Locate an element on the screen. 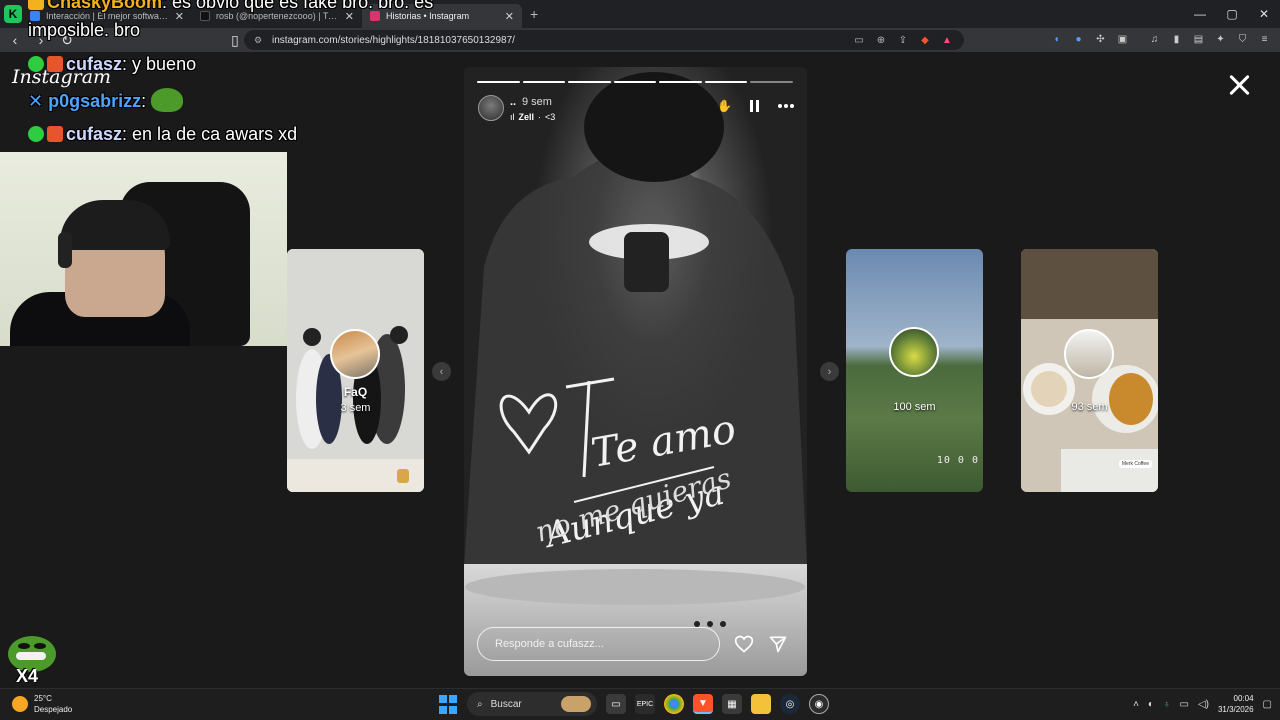  task-view-icon: ▭ is located at coordinates (616, 704).